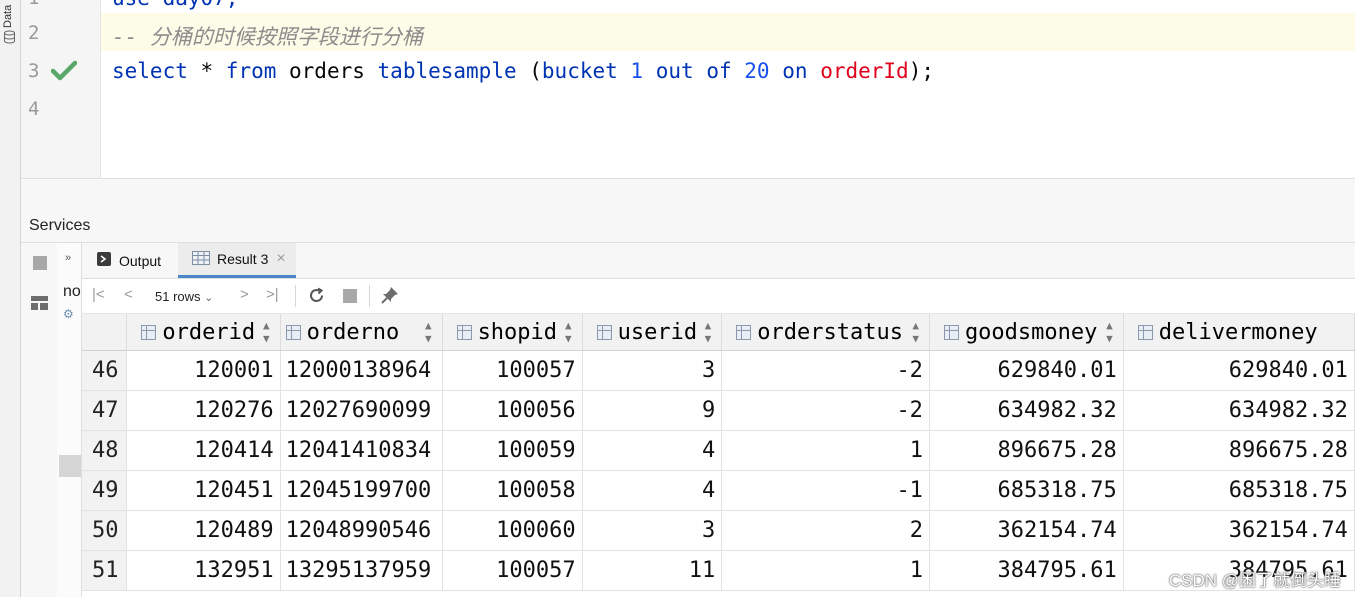 Image resolution: width=1355 pixels, height=597 pixels. Describe the element at coordinates (1239, 332) in the screenshot. I see `column-header-delivermoney: delivermoney` at that location.